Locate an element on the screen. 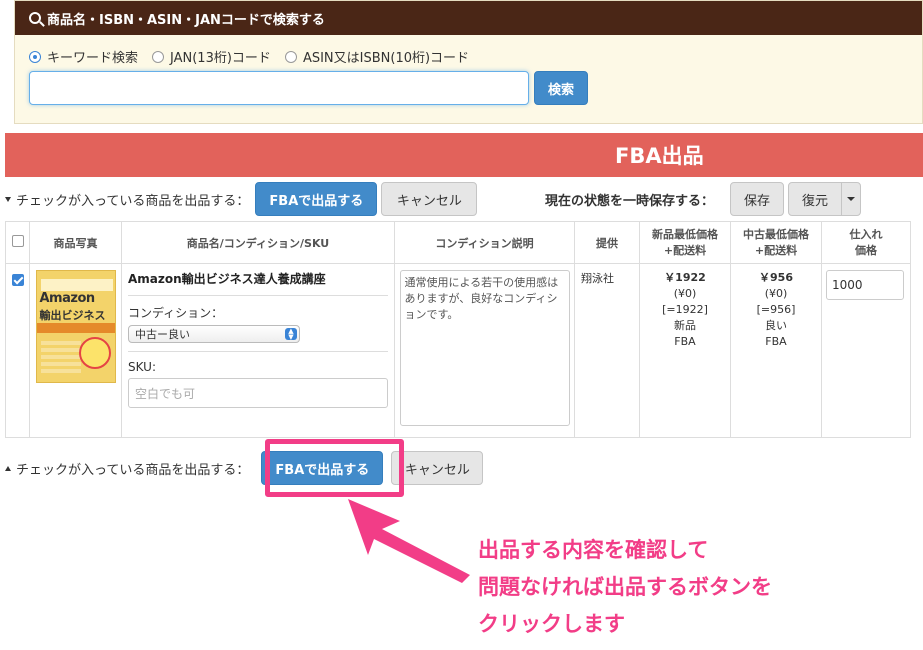 The width and height of the screenshot is (923, 650). row-select-cell is located at coordinates (17, 350).